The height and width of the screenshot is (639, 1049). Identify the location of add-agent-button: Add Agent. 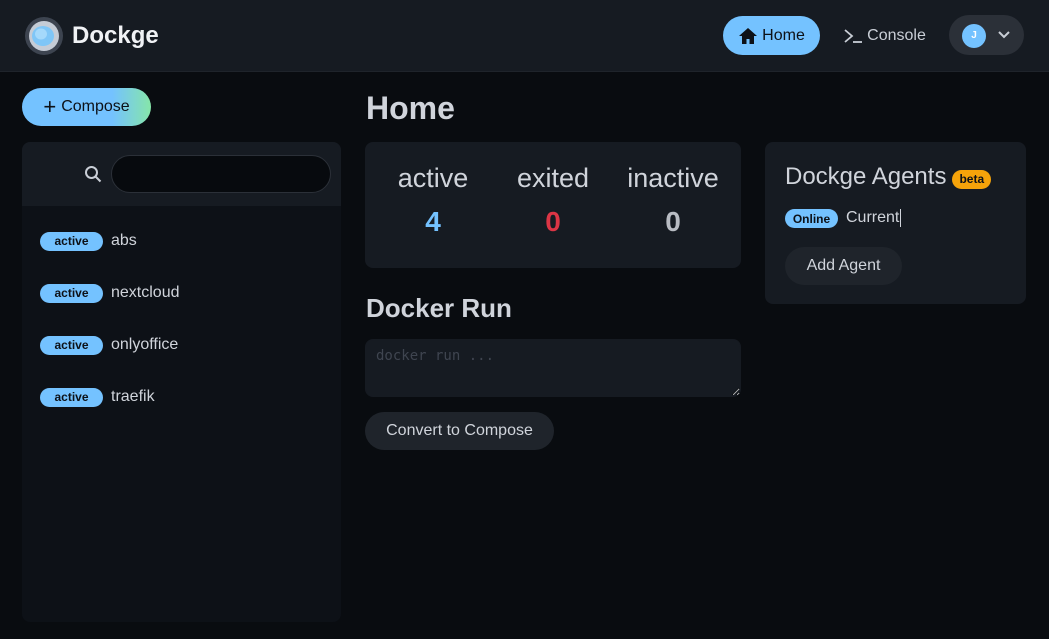
(843, 266).